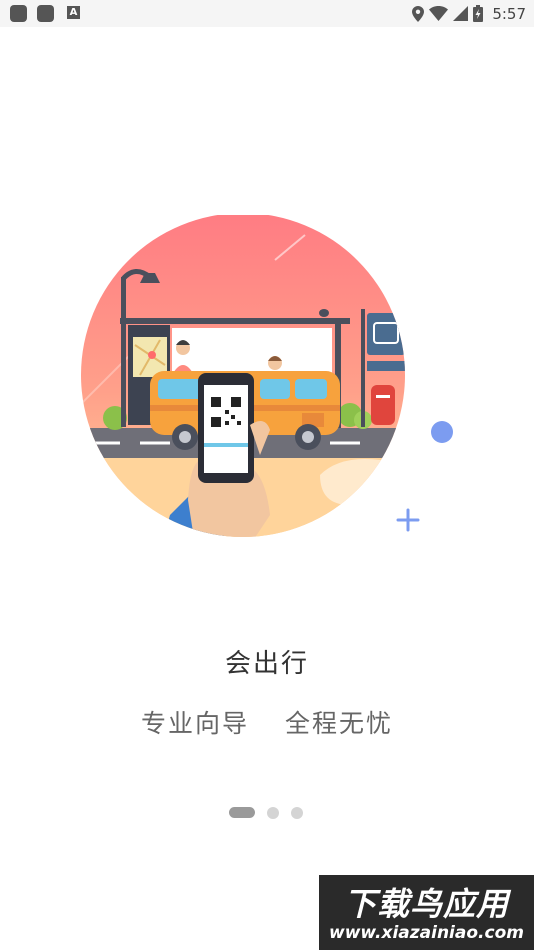 This screenshot has width=534, height=950. What do you see at coordinates (267, 13) in the screenshot?
I see `status-bar: A 5:57` at bounding box center [267, 13].